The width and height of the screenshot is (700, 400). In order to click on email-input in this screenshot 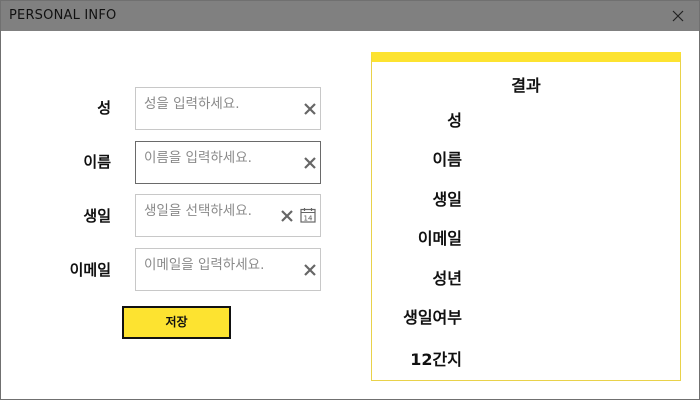, I will do `click(219, 265)`.